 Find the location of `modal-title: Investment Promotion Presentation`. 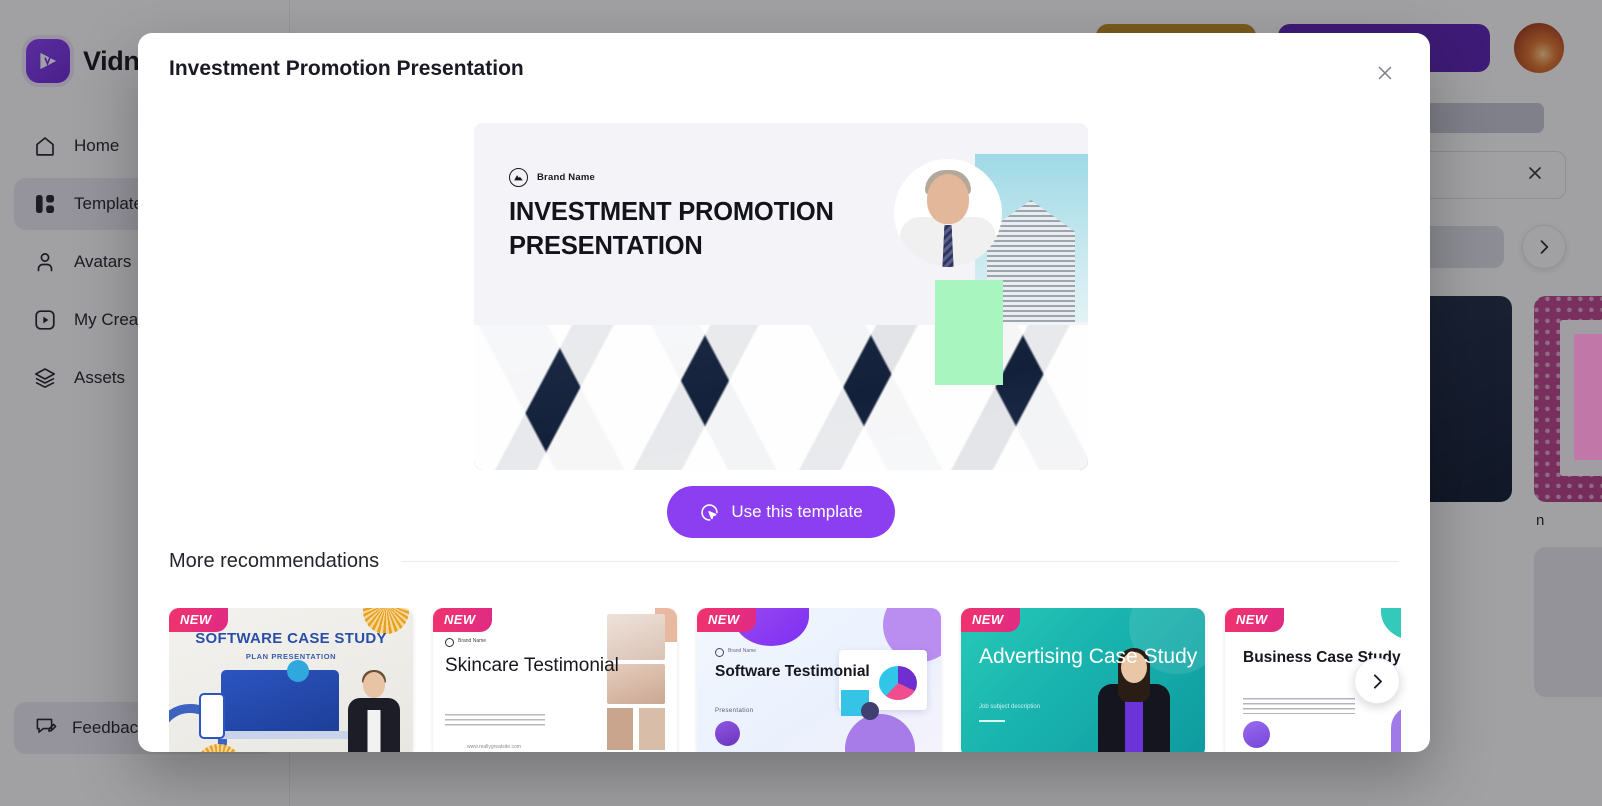

modal-title: Investment Promotion Presentation is located at coordinates (346, 68).